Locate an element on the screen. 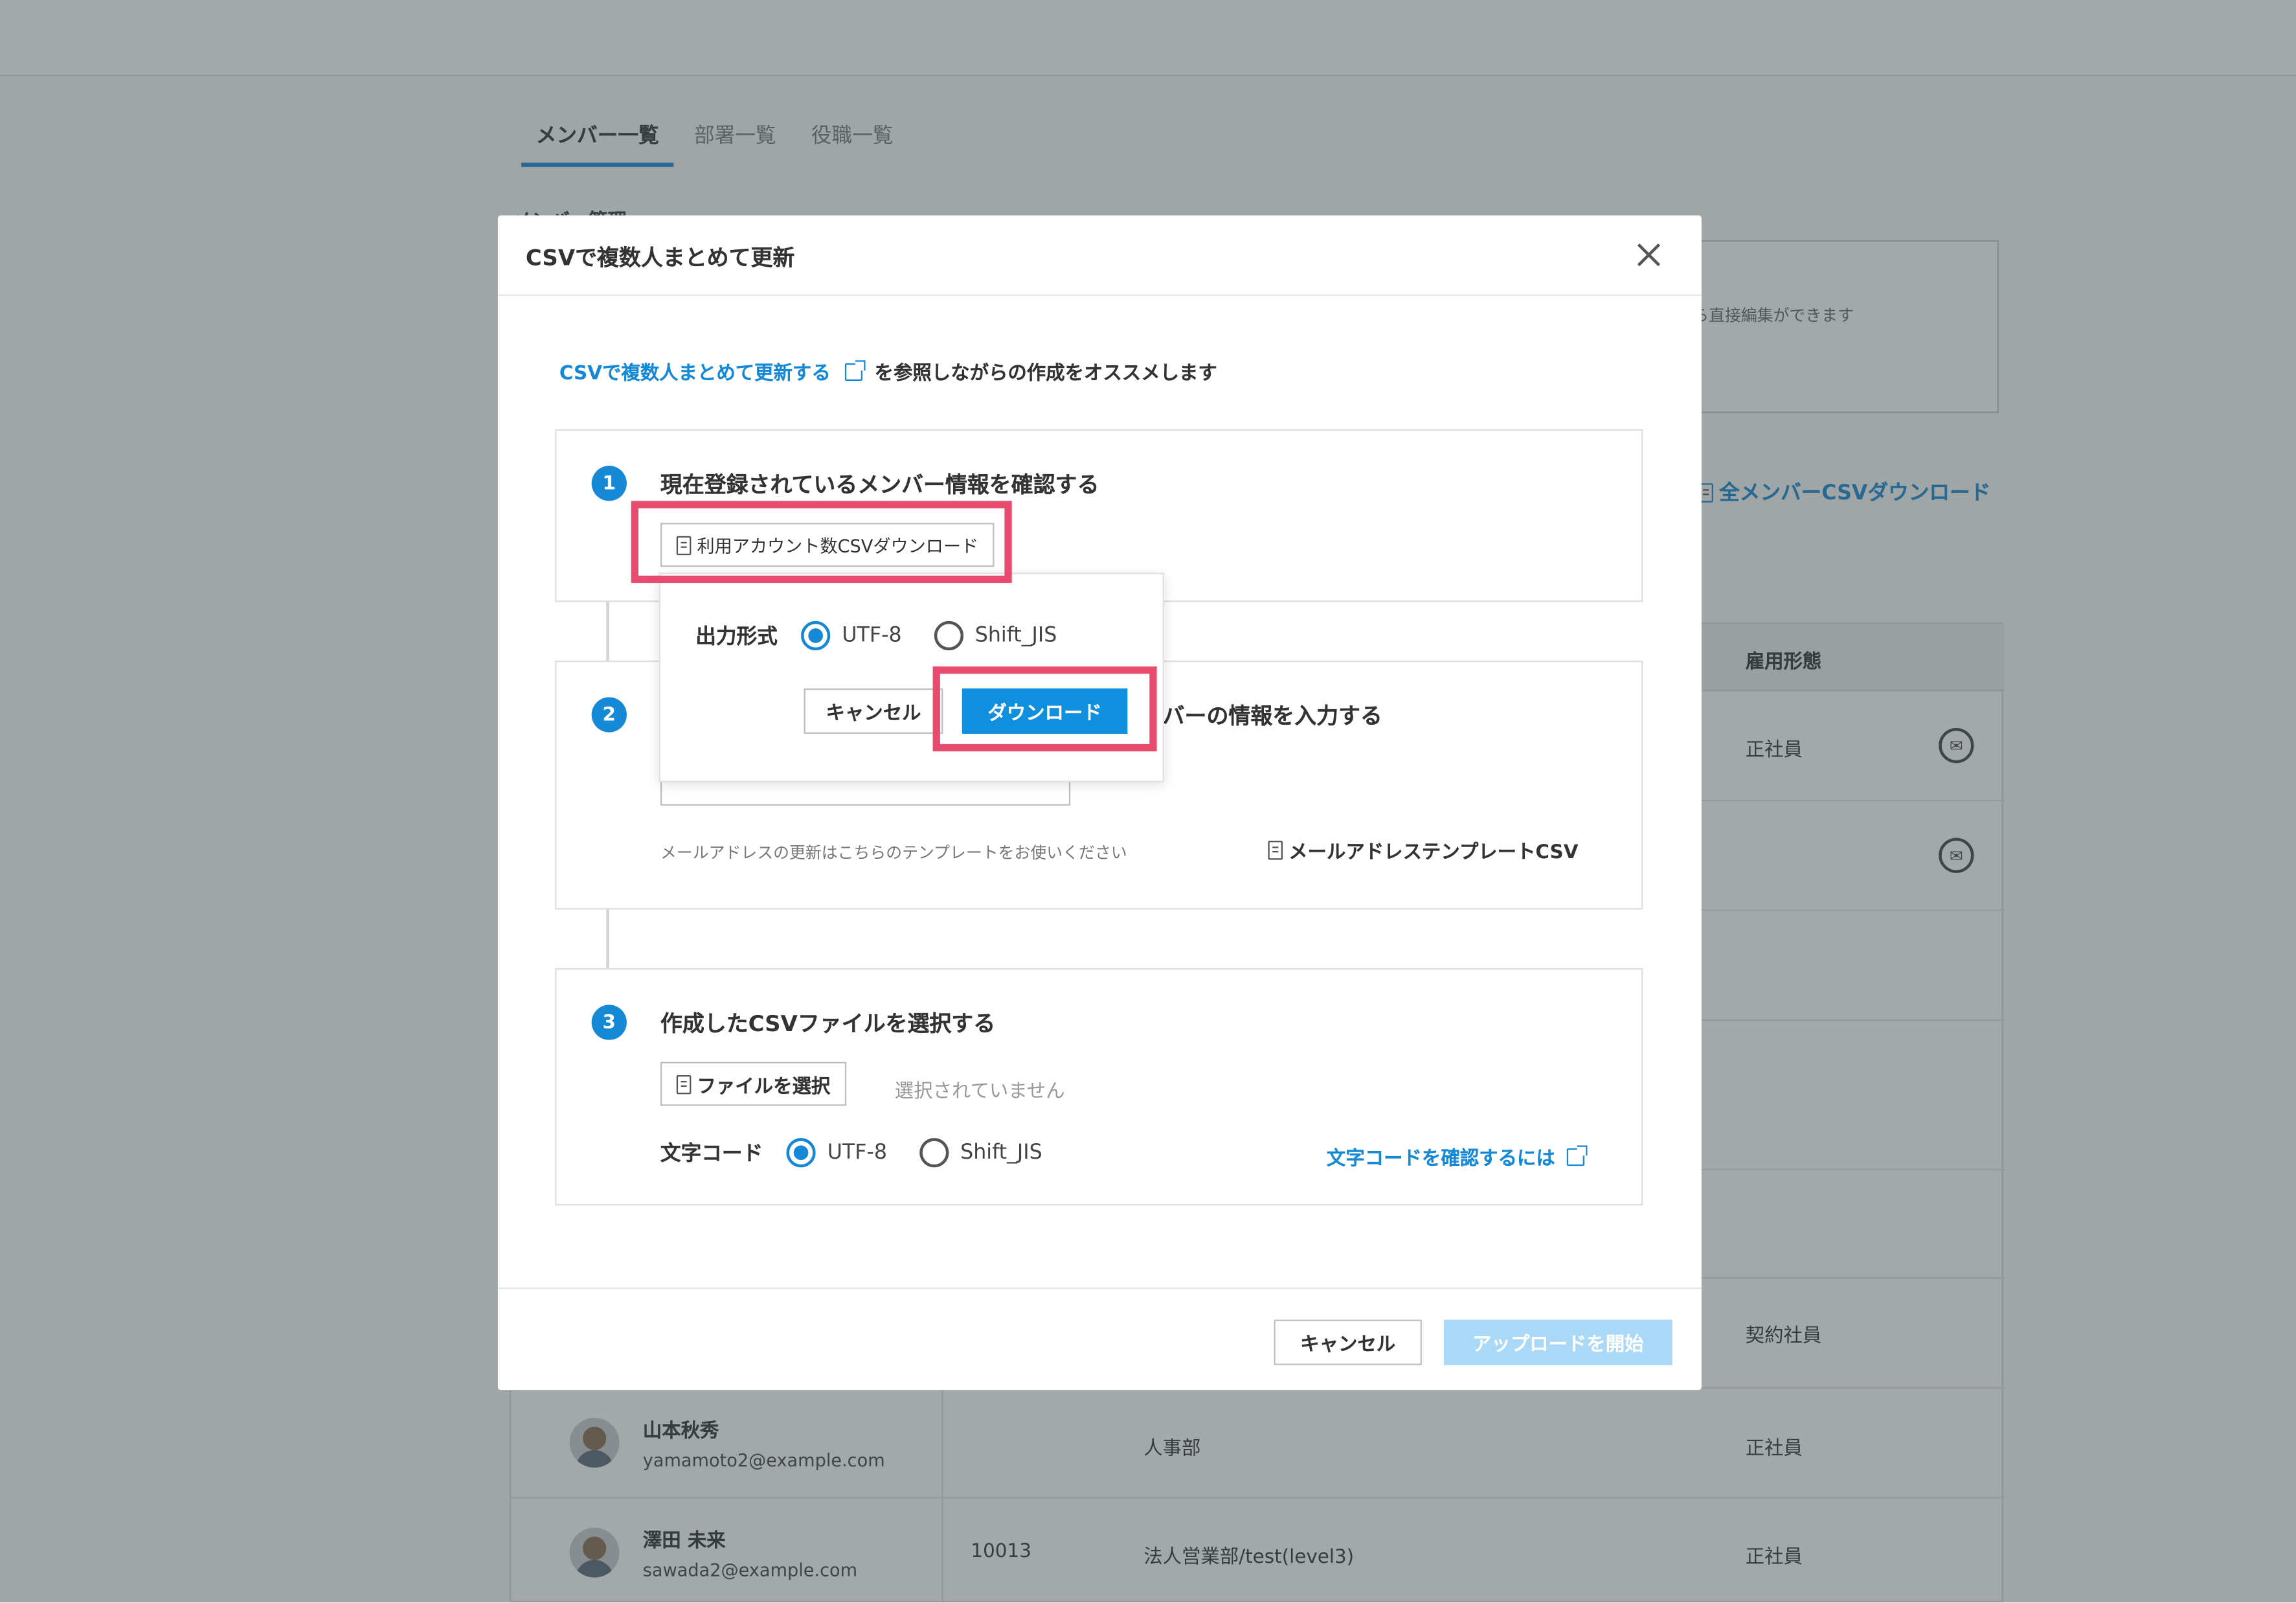  encoding-option-shiftjis: Shift_JIS is located at coordinates (980, 1153).